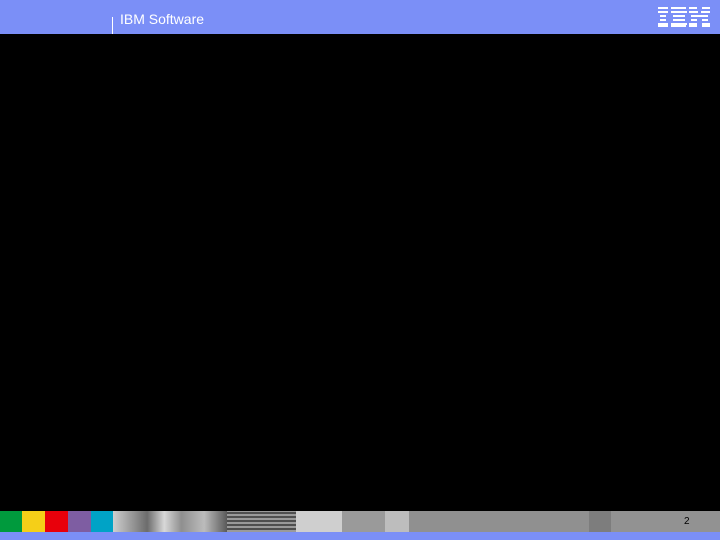  What do you see at coordinates (112, 25) in the screenshot?
I see `header-divider` at bounding box center [112, 25].